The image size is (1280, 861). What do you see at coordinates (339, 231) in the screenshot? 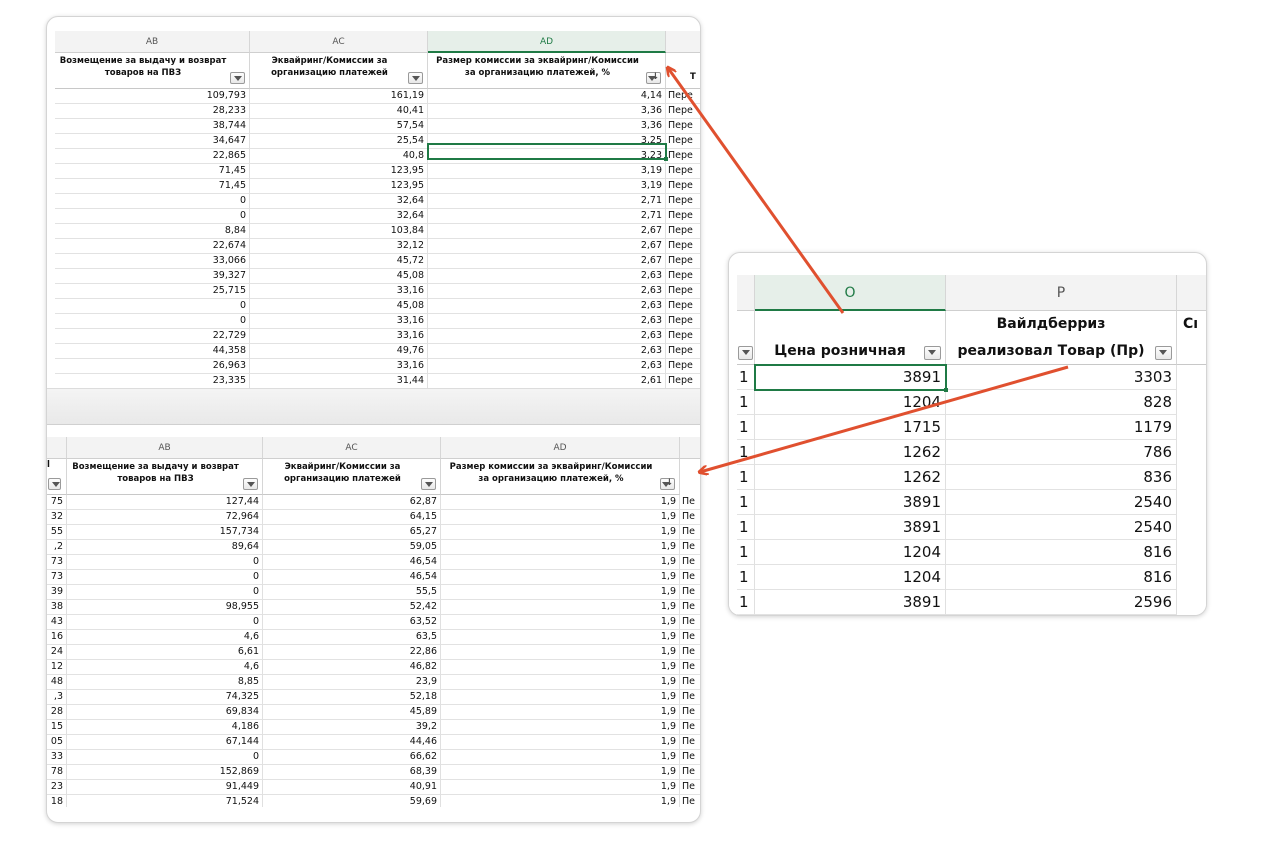
I see `table-cell: 103,84` at bounding box center [339, 231].